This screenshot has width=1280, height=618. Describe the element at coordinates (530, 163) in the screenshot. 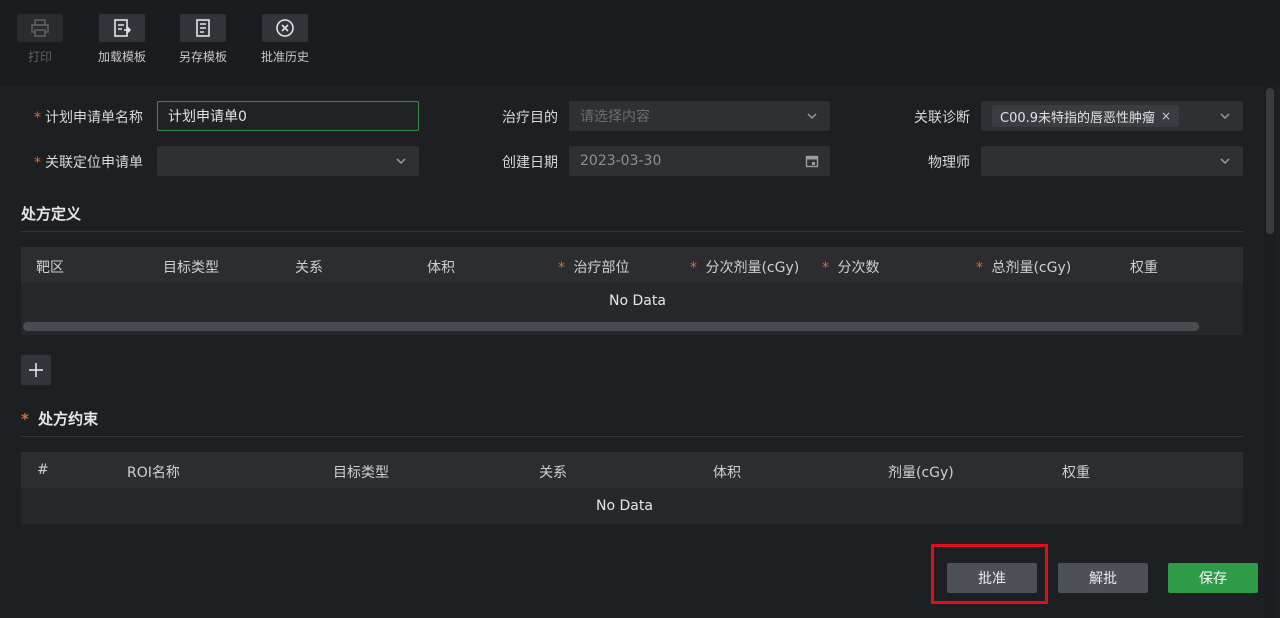

I see `create-date-label: 创建日期` at that location.